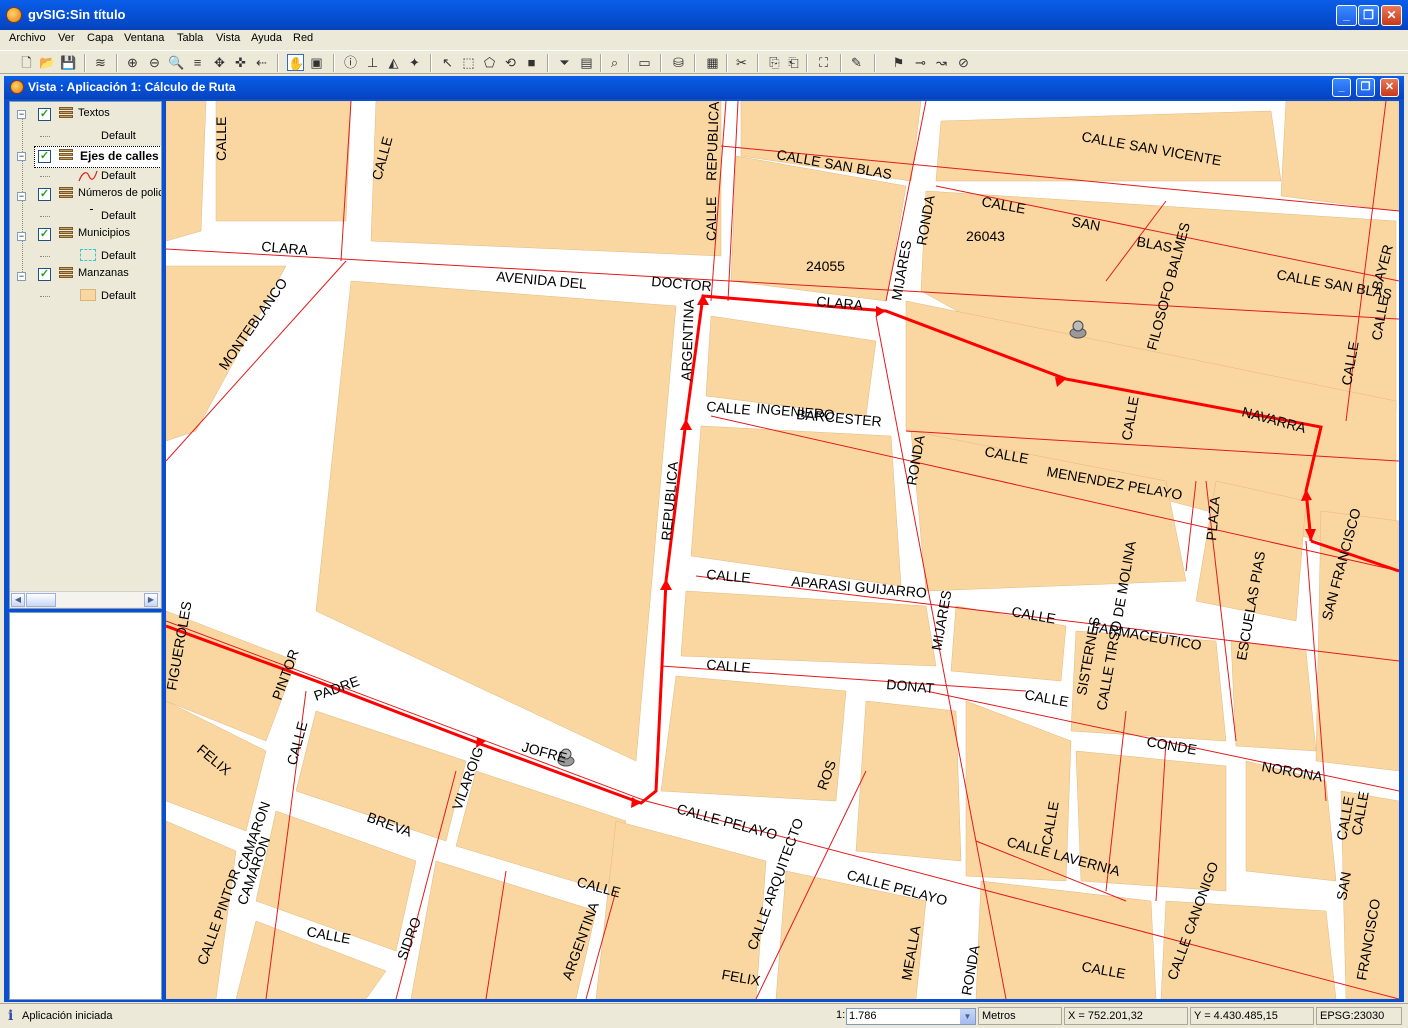 This screenshot has width=1408, height=1028. Describe the element at coordinates (44, 274) in the screenshot. I see `toc-check-manzanas: ✓` at that location.